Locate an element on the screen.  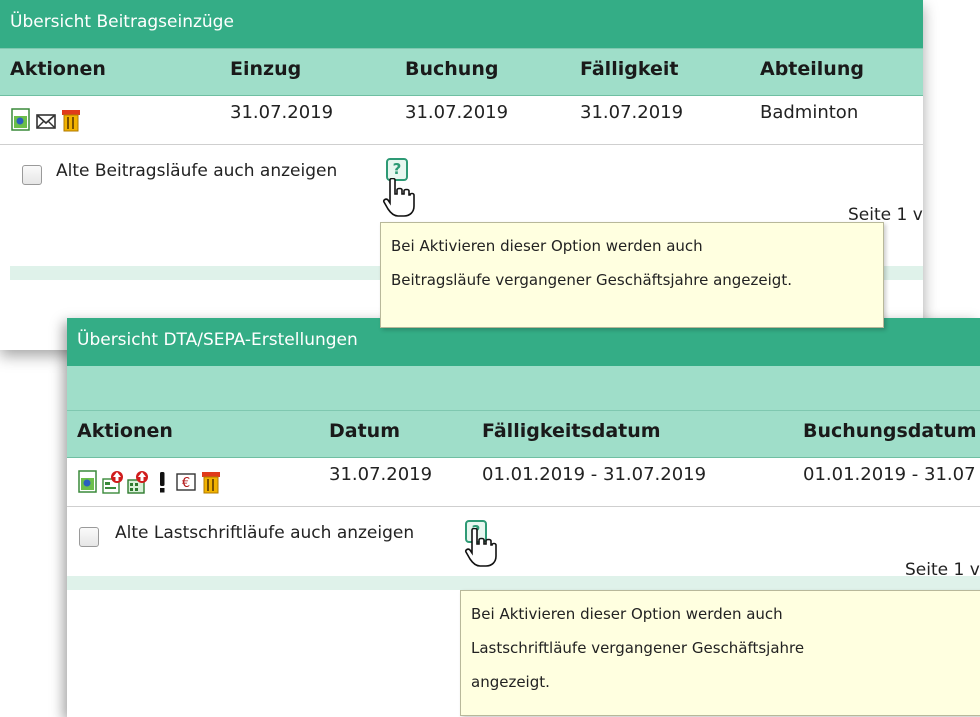
column-header-buchung: Buchung is located at coordinates (451, 69).